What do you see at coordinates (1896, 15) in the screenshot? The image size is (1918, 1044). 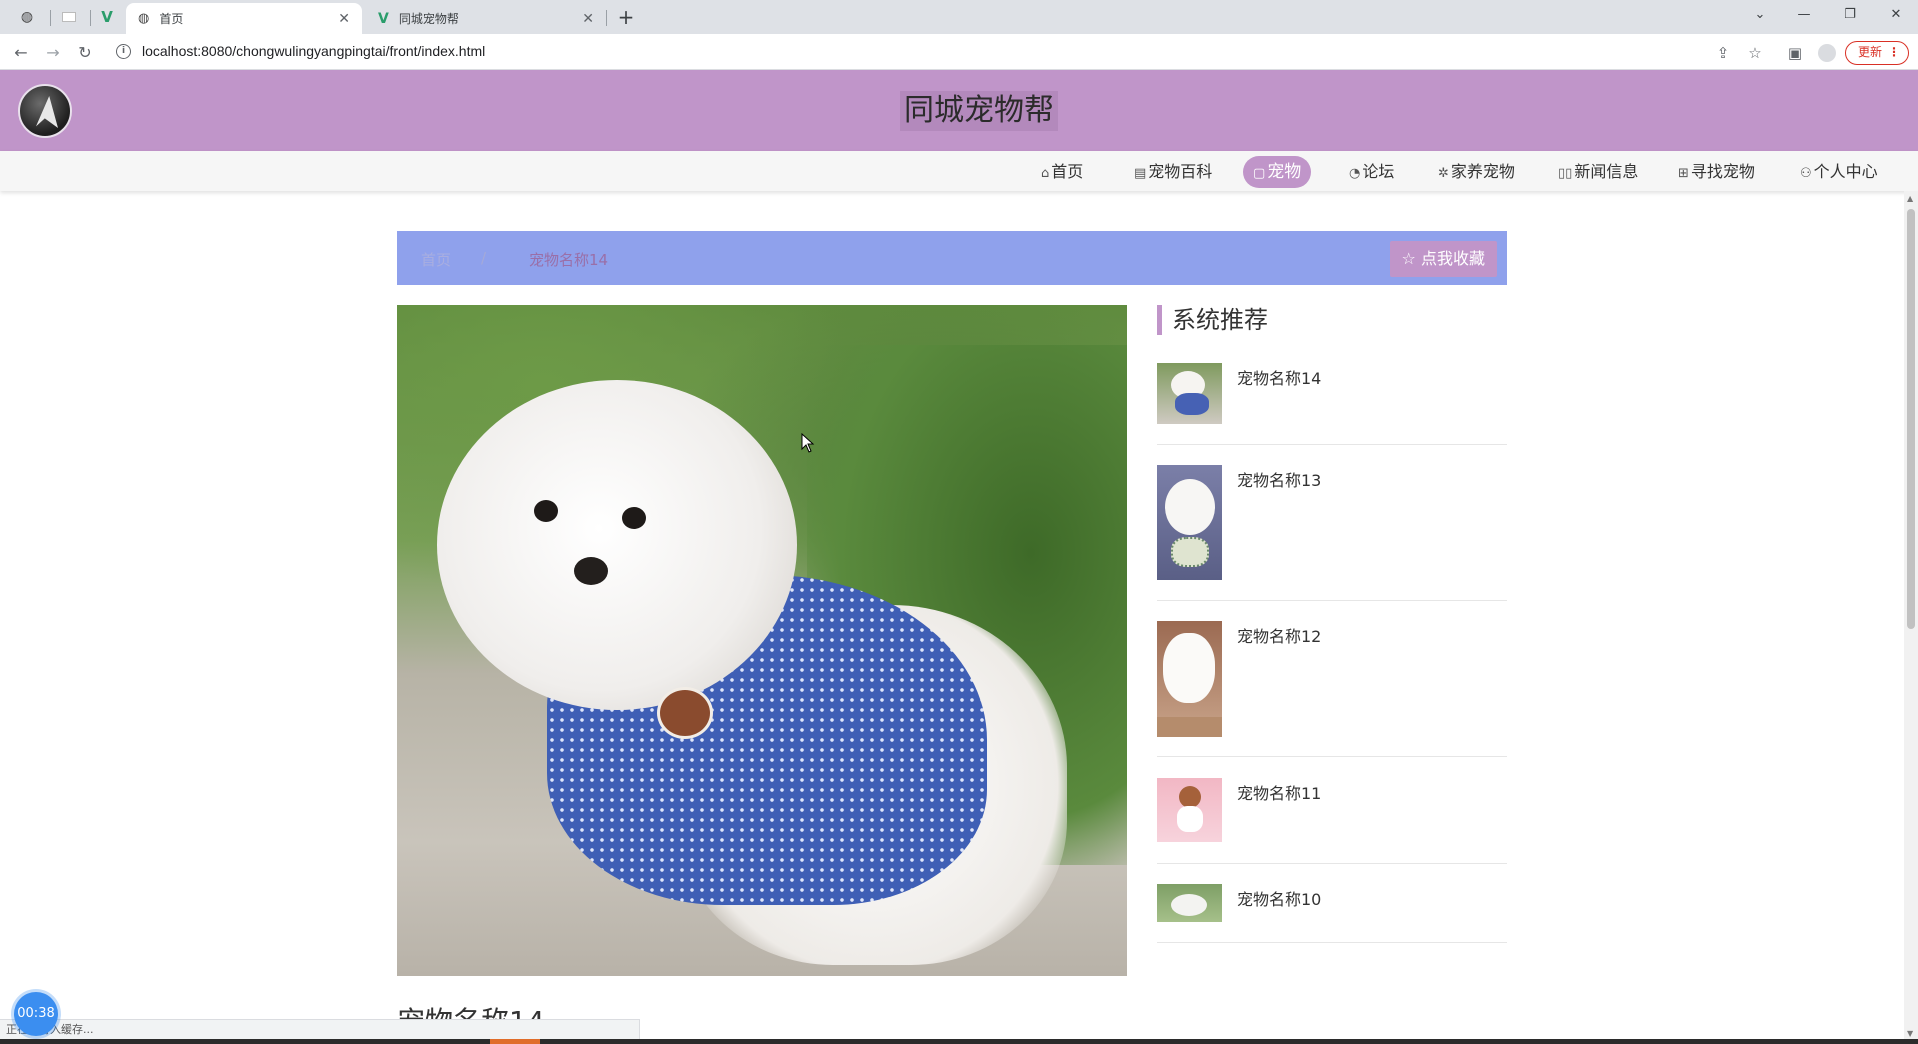 I see `window-close-icon: ✕` at bounding box center [1896, 15].